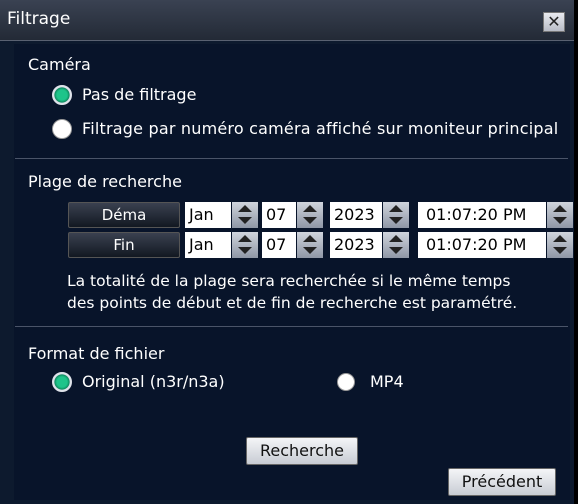 This screenshot has height=504, width=582. What do you see at coordinates (96, 353) in the screenshot?
I see `format-heading: Format de fichier` at bounding box center [96, 353].